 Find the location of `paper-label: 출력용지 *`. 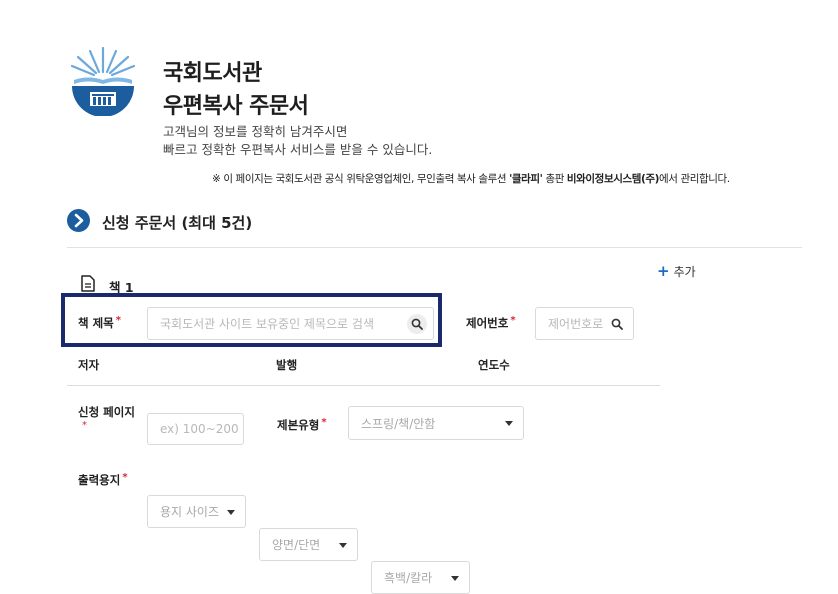

paper-label: 출력용지 * is located at coordinates (103, 480).